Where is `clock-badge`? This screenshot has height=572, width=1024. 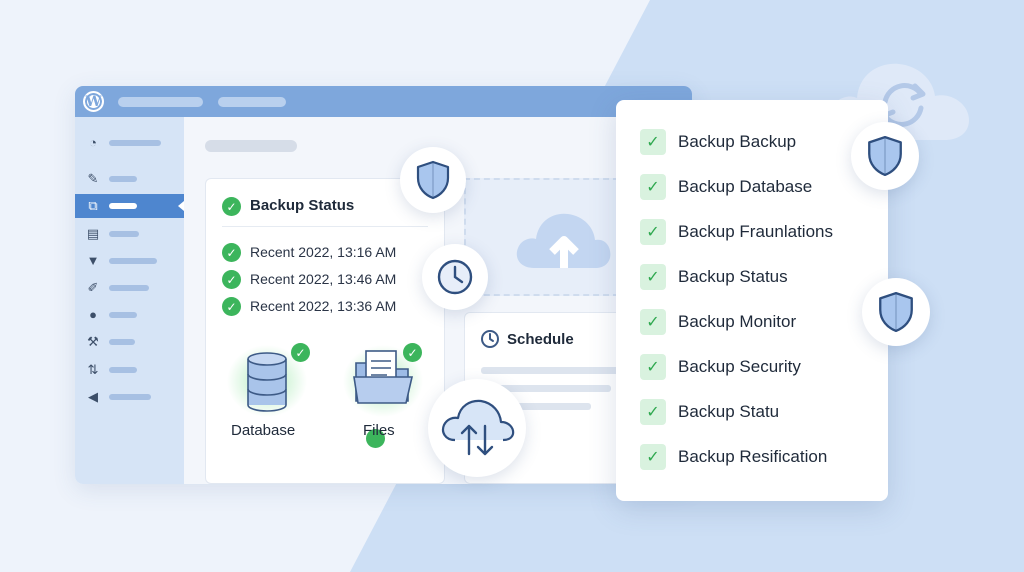
clock-badge is located at coordinates (455, 277).